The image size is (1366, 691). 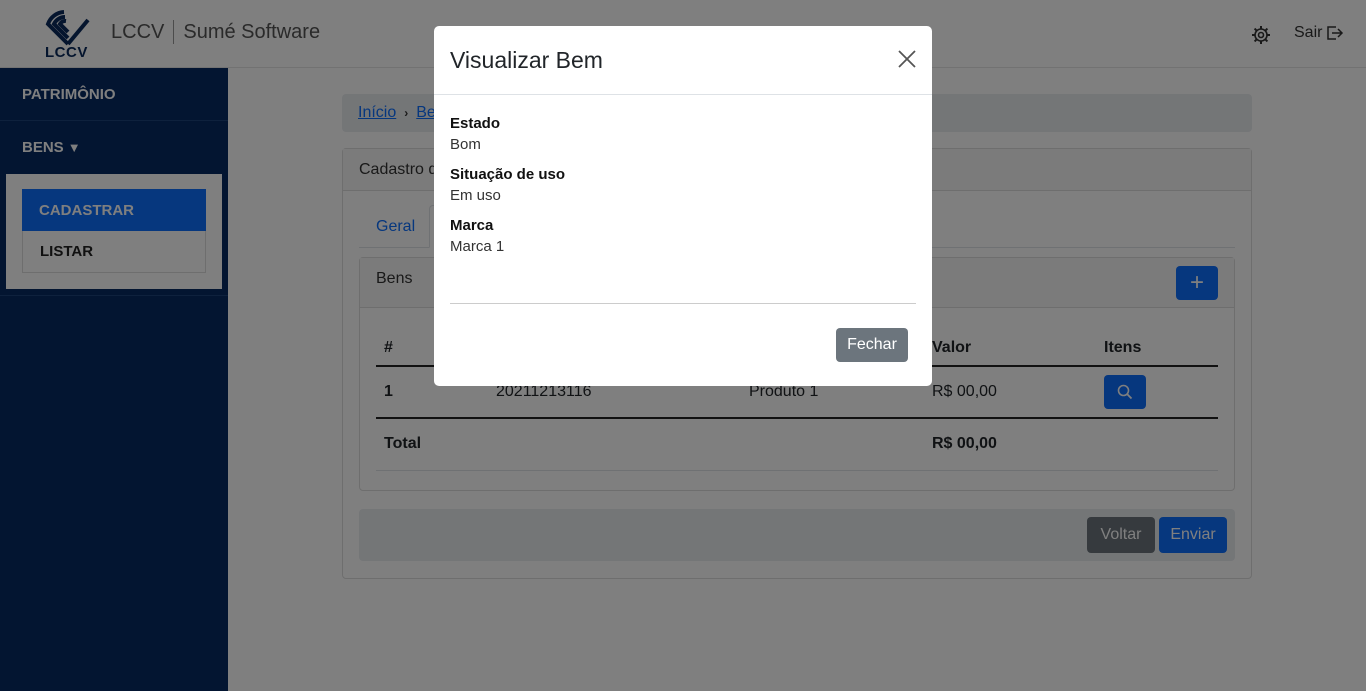 What do you see at coordinates (683, 303) in the screenshot?
I see `modal-divider` at bounding box center [683, 303].